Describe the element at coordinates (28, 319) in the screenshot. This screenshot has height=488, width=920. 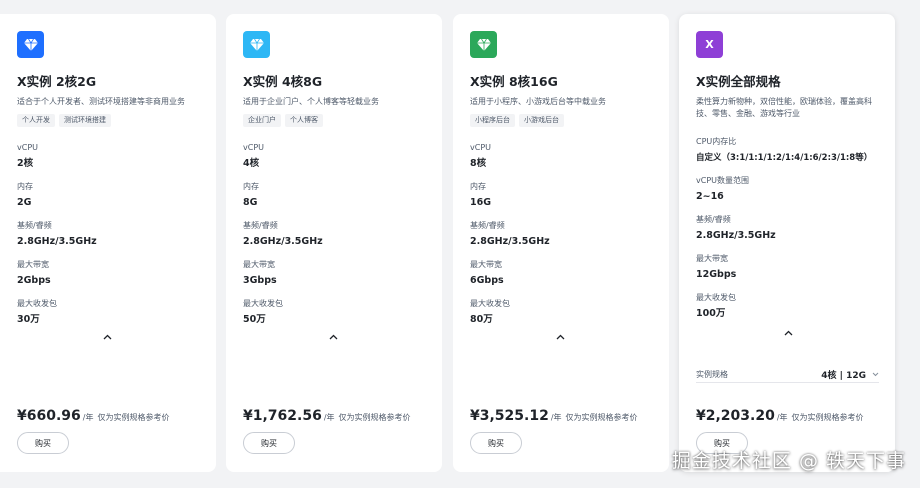
I see `spec-value: 30万` at that location.